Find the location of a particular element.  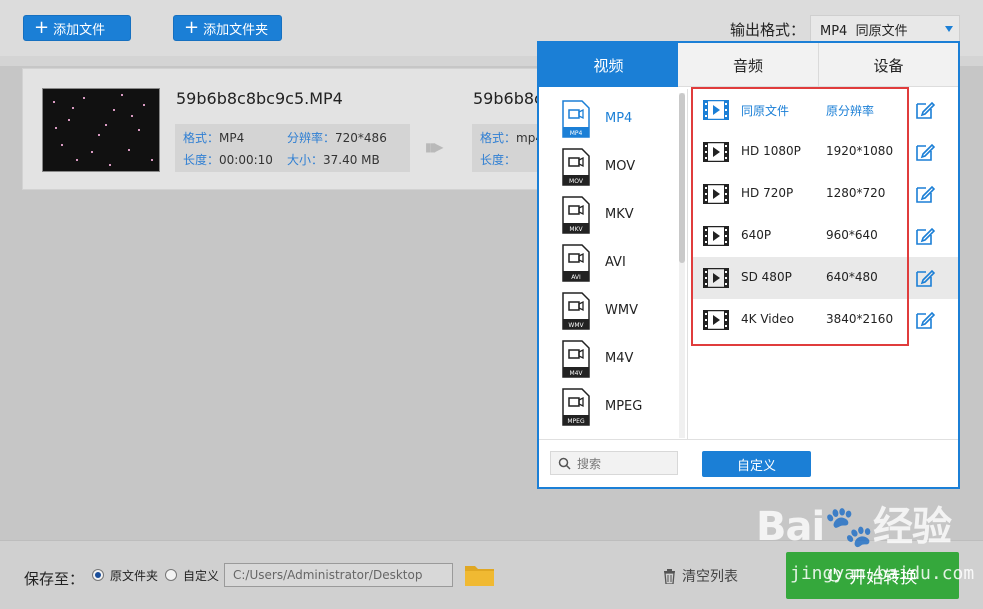

convert-arrow-icon: ▮▮▶ is located at coordinates (434, 147).